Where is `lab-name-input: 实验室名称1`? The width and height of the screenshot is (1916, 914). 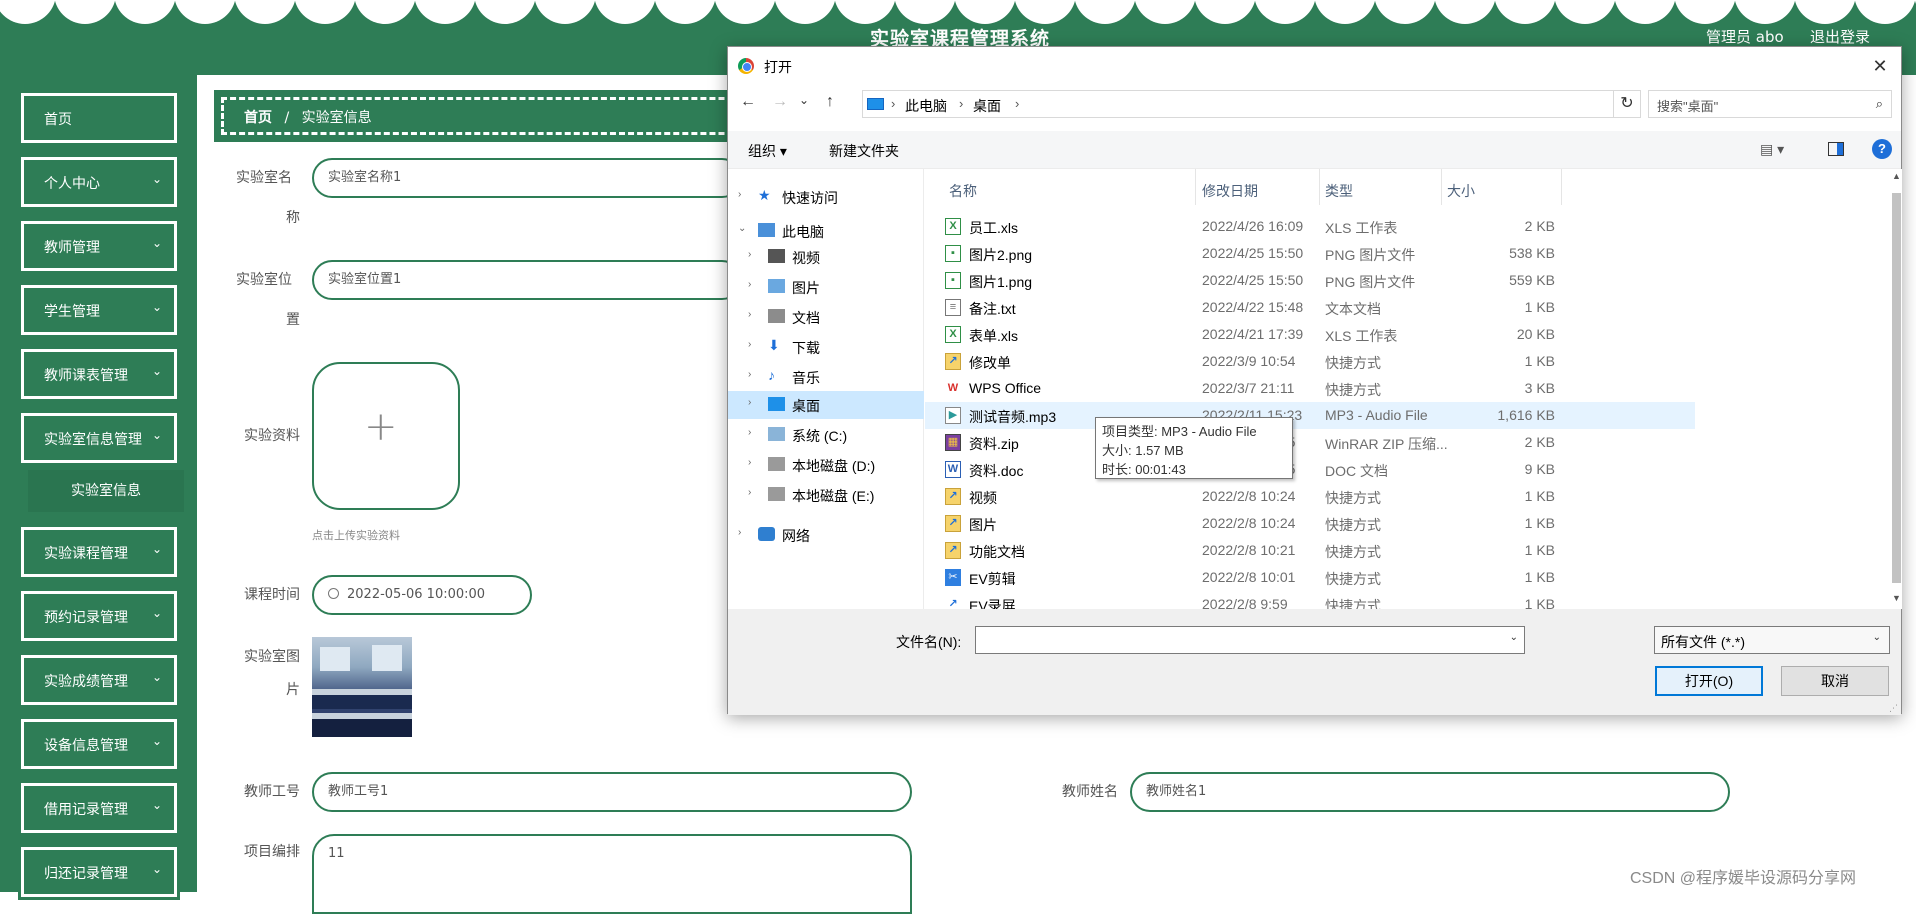
lab-name-input: 实验室名称1 is located at coordinates (527, 178).